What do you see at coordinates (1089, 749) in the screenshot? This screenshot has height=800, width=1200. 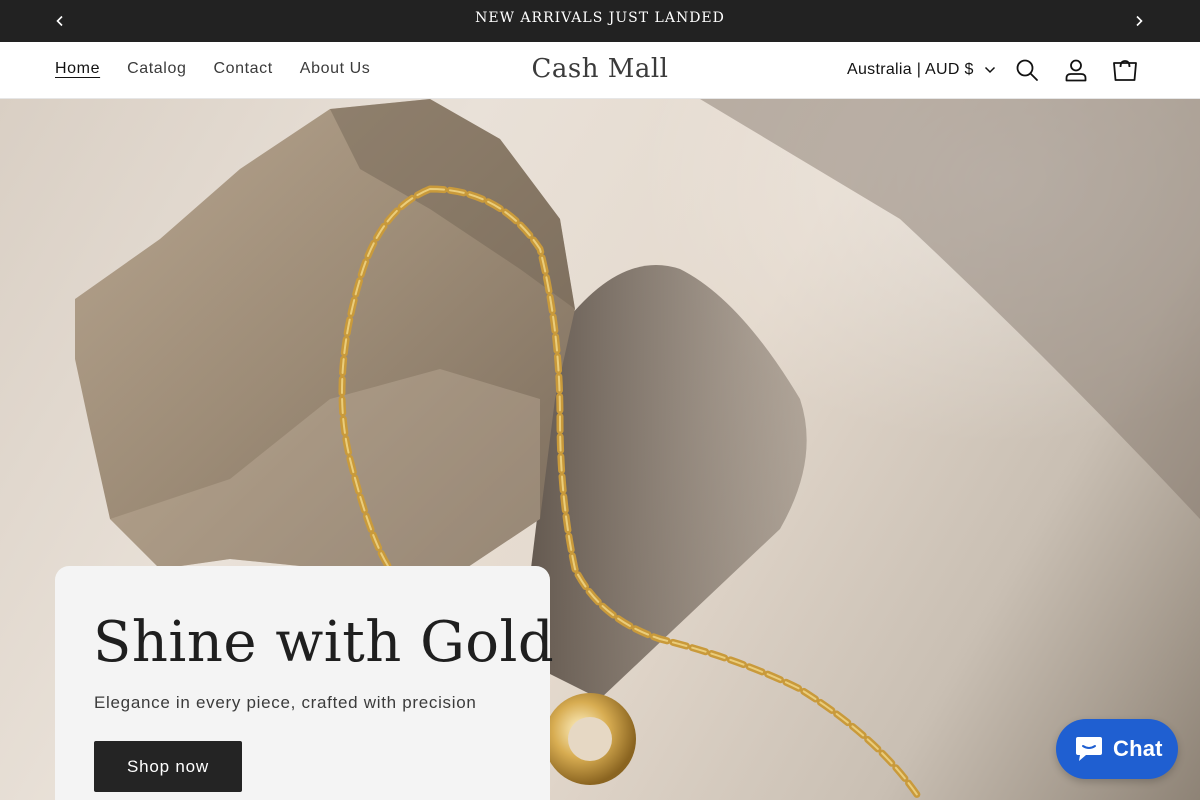 I see `chat-bubble-icon` at bounding box center [1089, 749].